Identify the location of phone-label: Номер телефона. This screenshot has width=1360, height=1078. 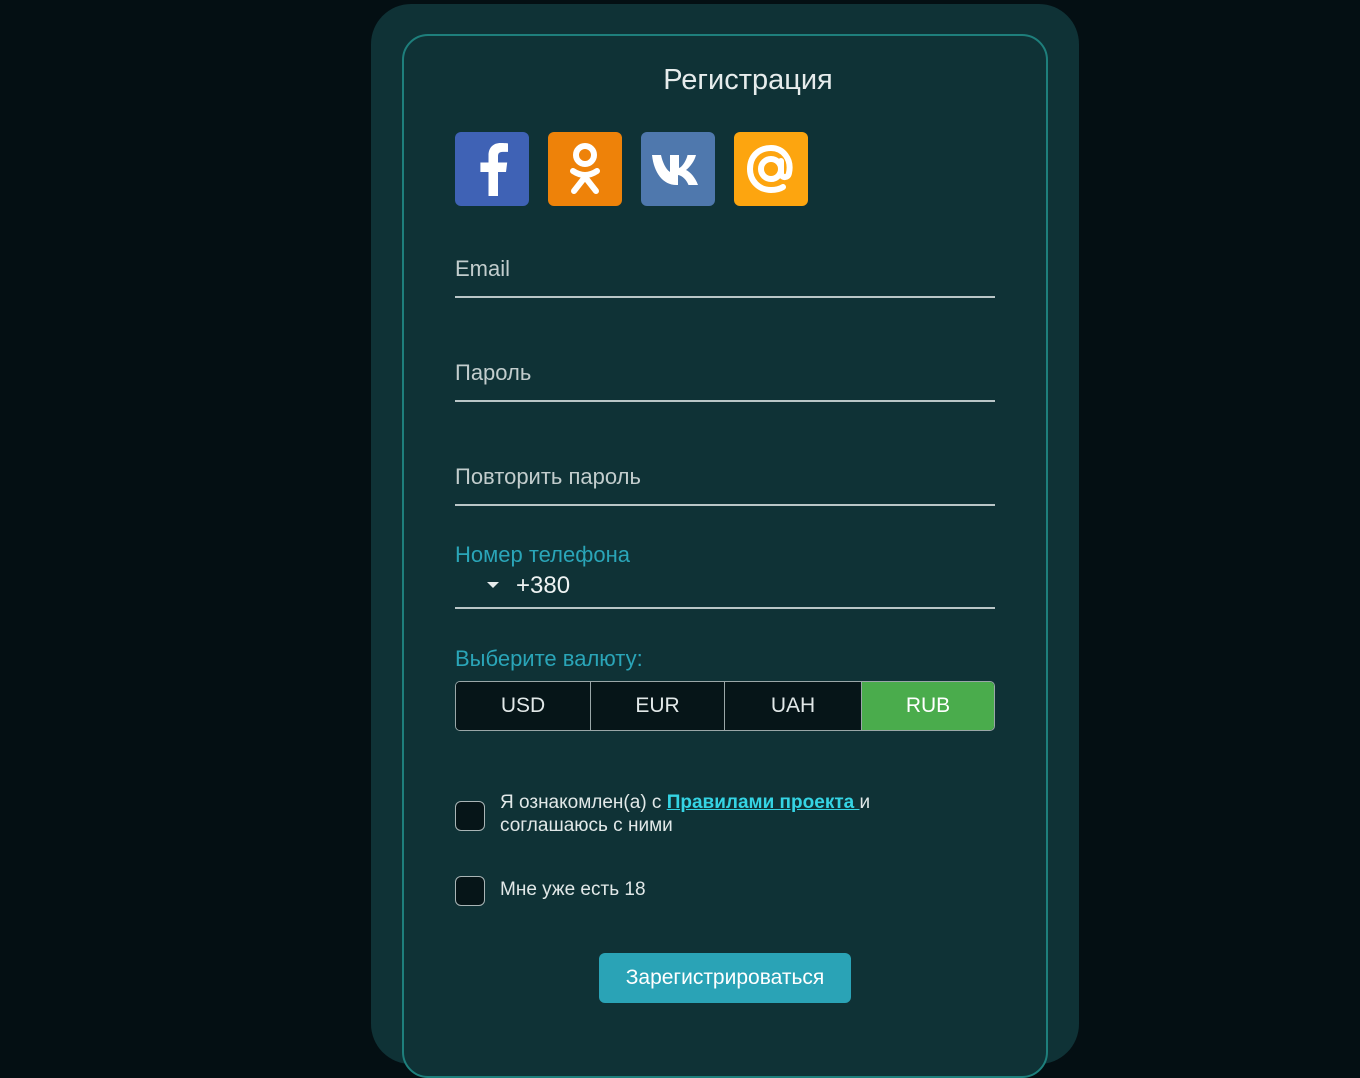
(542, 554).